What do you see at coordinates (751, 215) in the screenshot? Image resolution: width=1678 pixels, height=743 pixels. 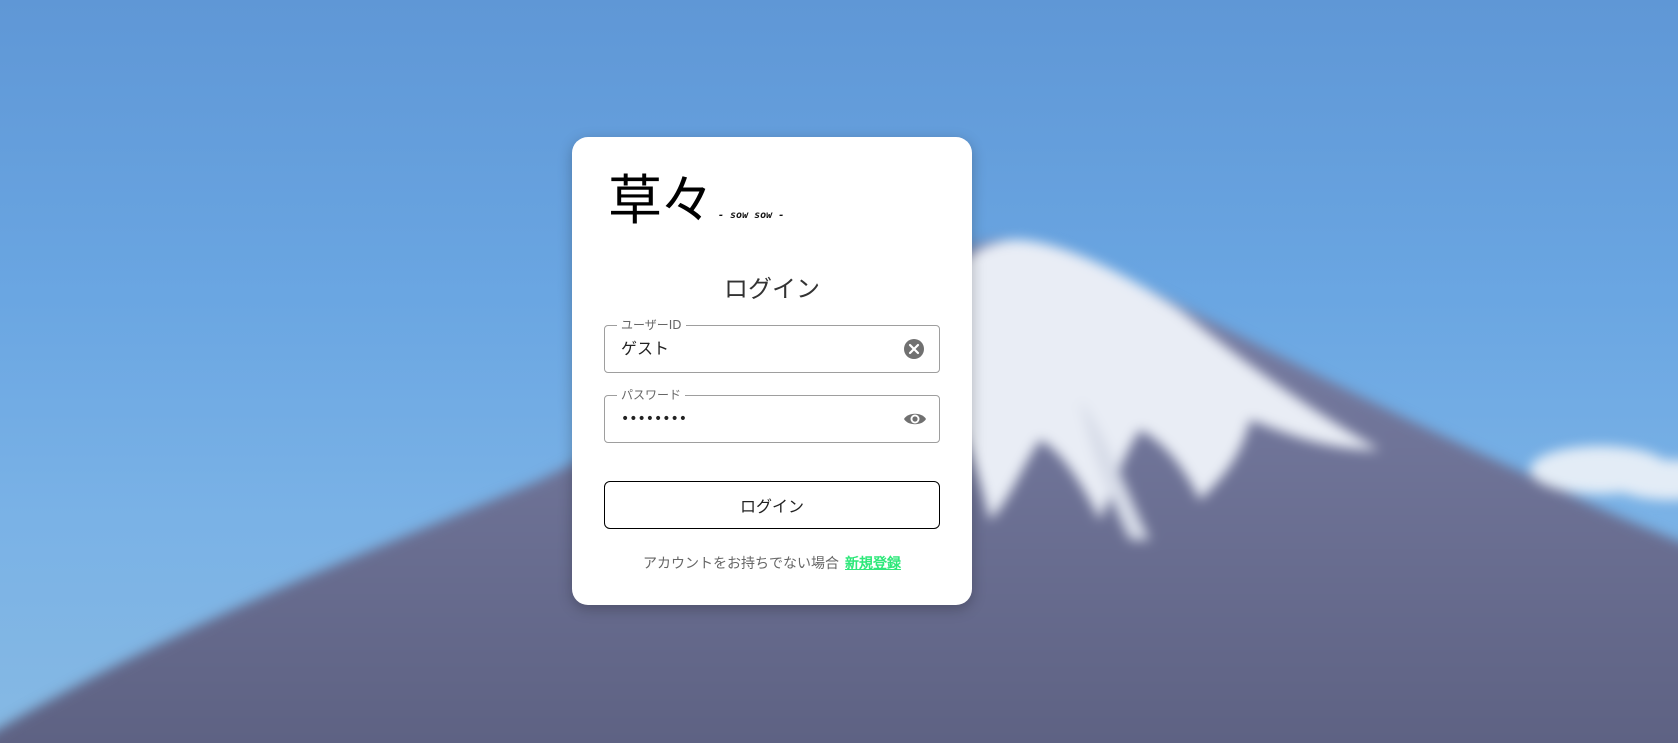 I see `logo-subtitle: - sow sow -` at bounding box center [751, 215].